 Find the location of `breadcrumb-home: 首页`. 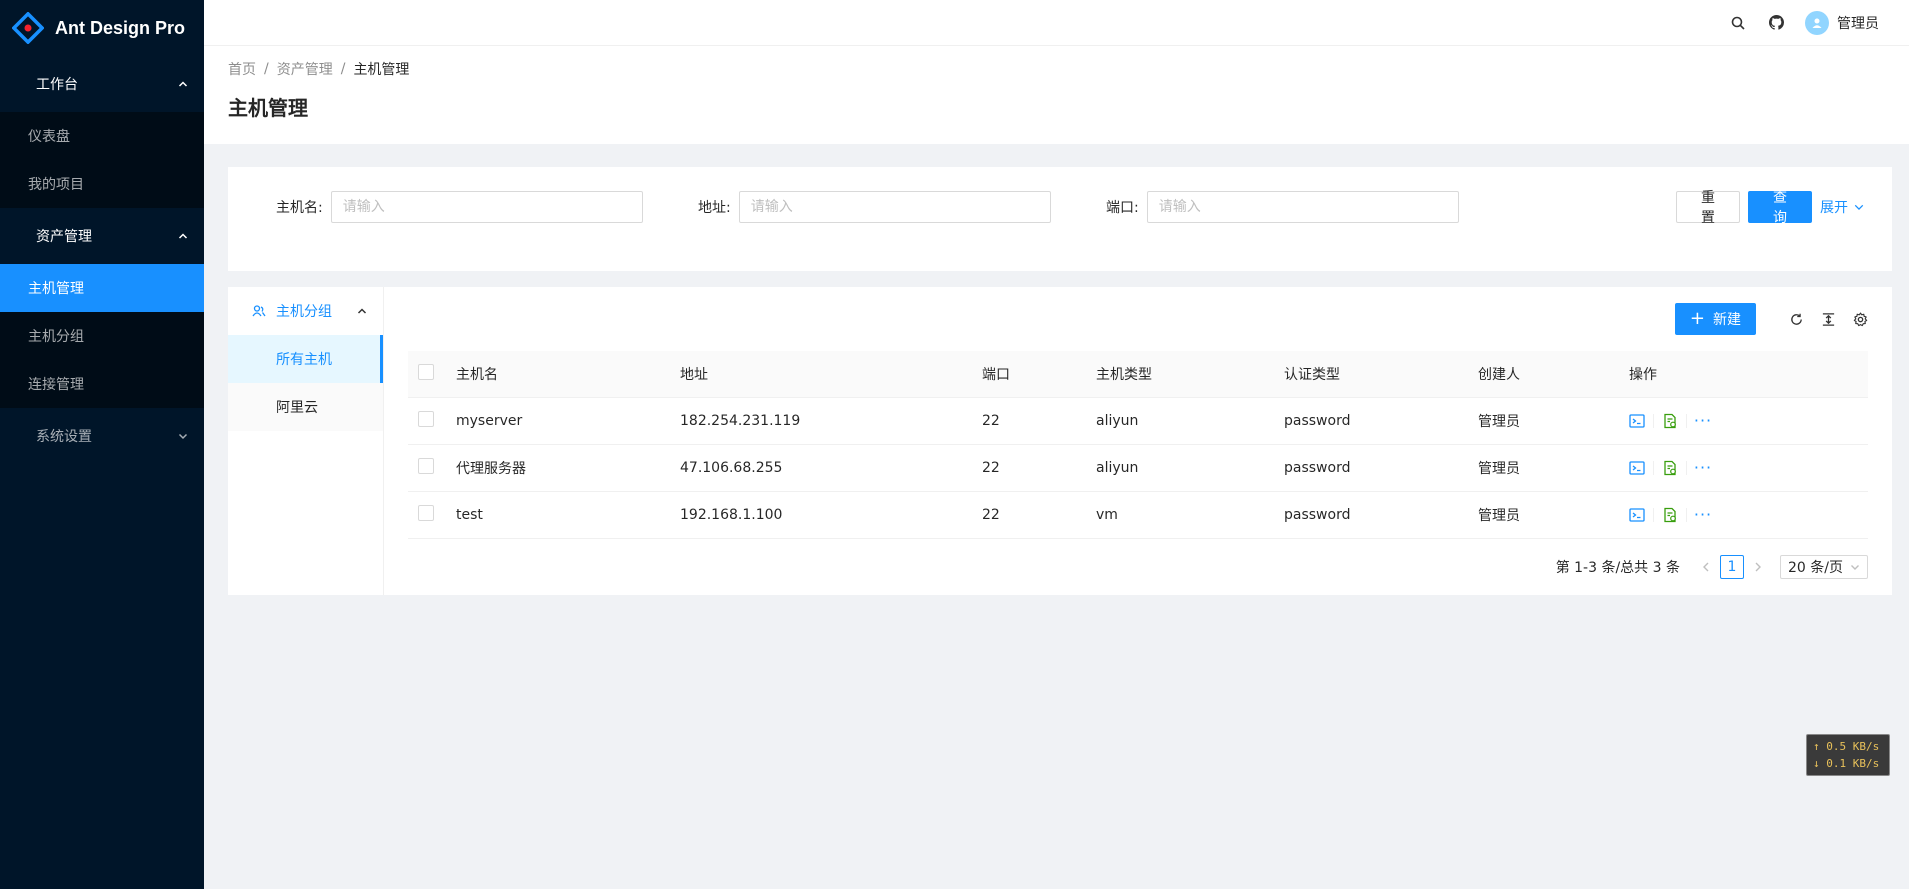

breadcrumb-home: 首页 is located at coordinates (242, 69).